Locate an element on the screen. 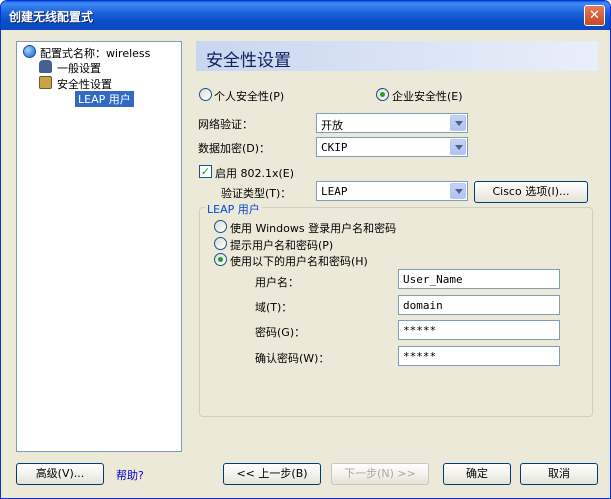  tree-root-profile-name: 配置式名称：wireless is located at coordinates (95, 53).